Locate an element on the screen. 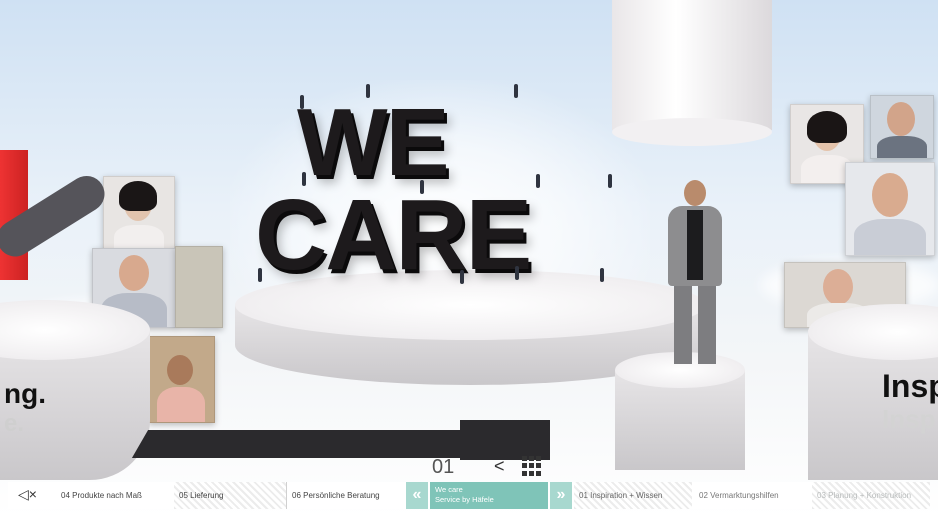 Image resolution: width=938 pixels, height=517 pixels. dark-beam is located at coordinates (310, 444).